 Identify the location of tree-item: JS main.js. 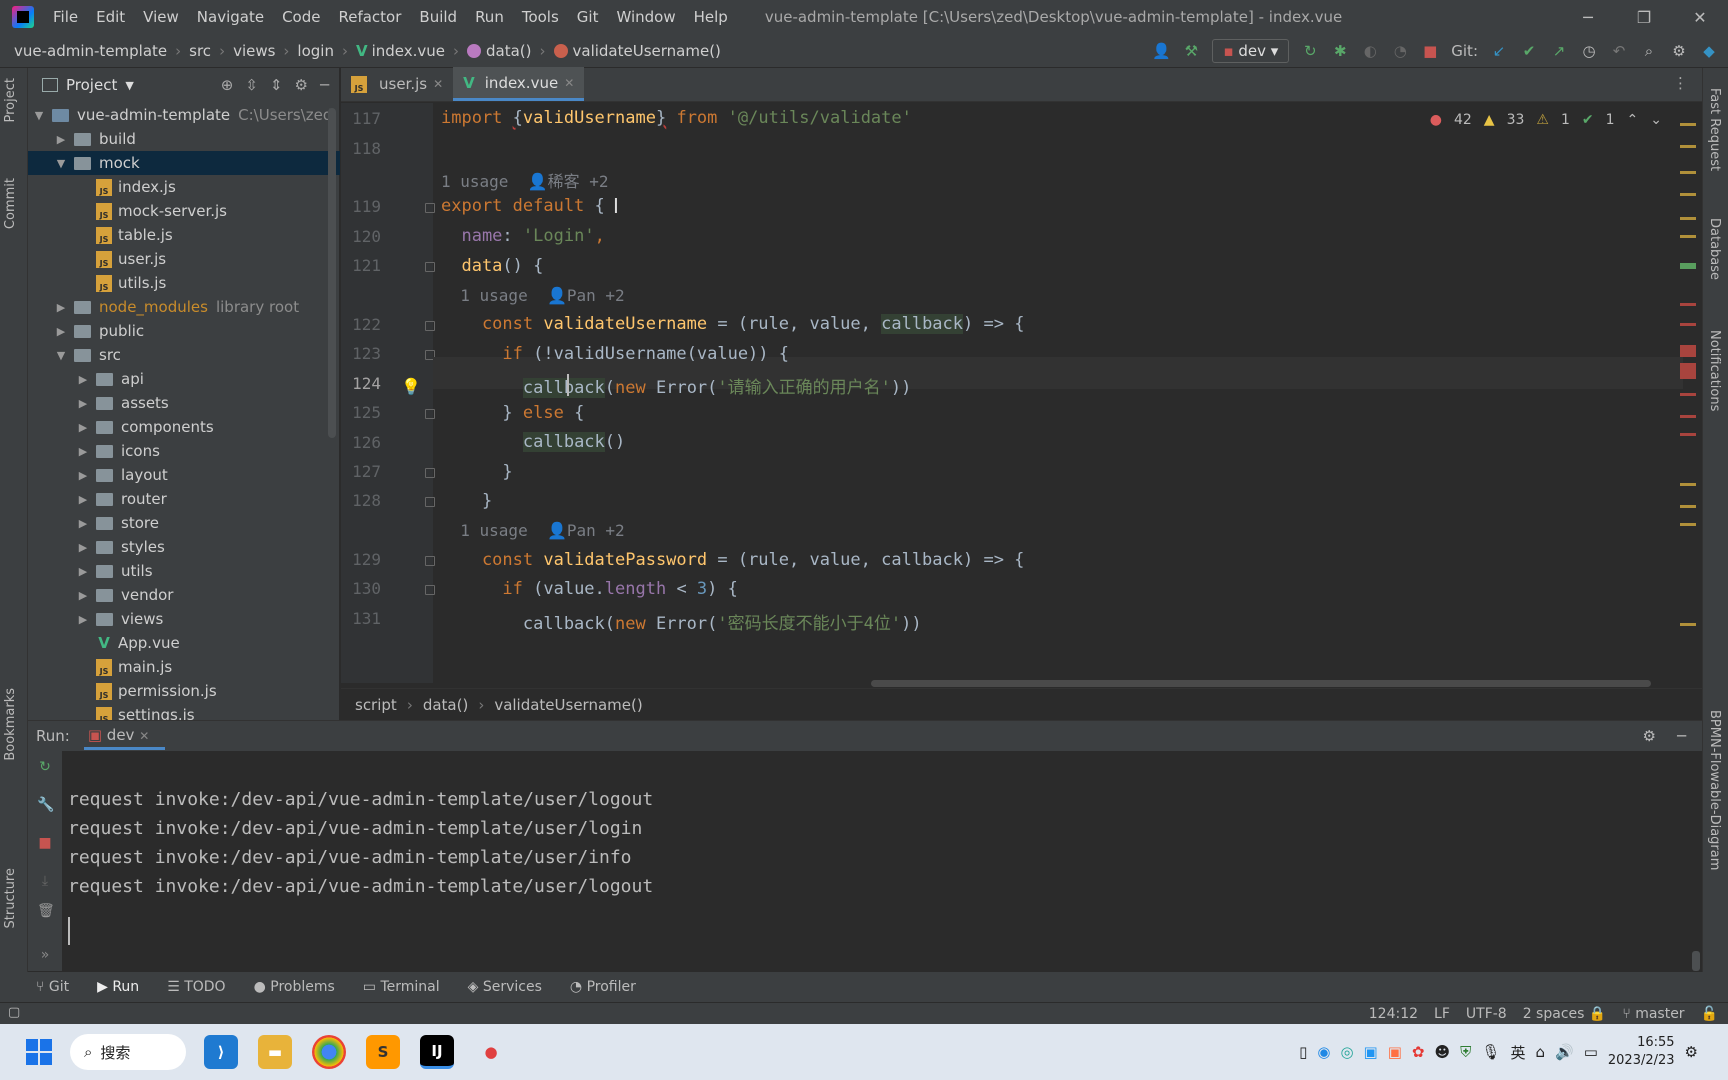
(184, 667).